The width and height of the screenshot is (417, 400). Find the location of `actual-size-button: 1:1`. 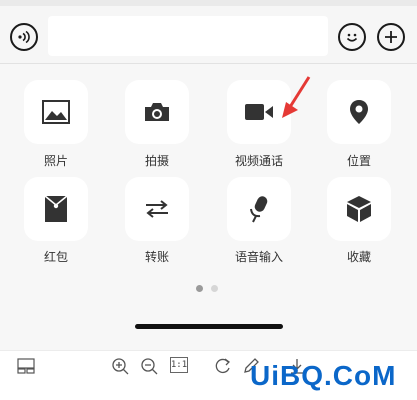

actual-size-button: 1:1 is located at coordinates (179, 365).